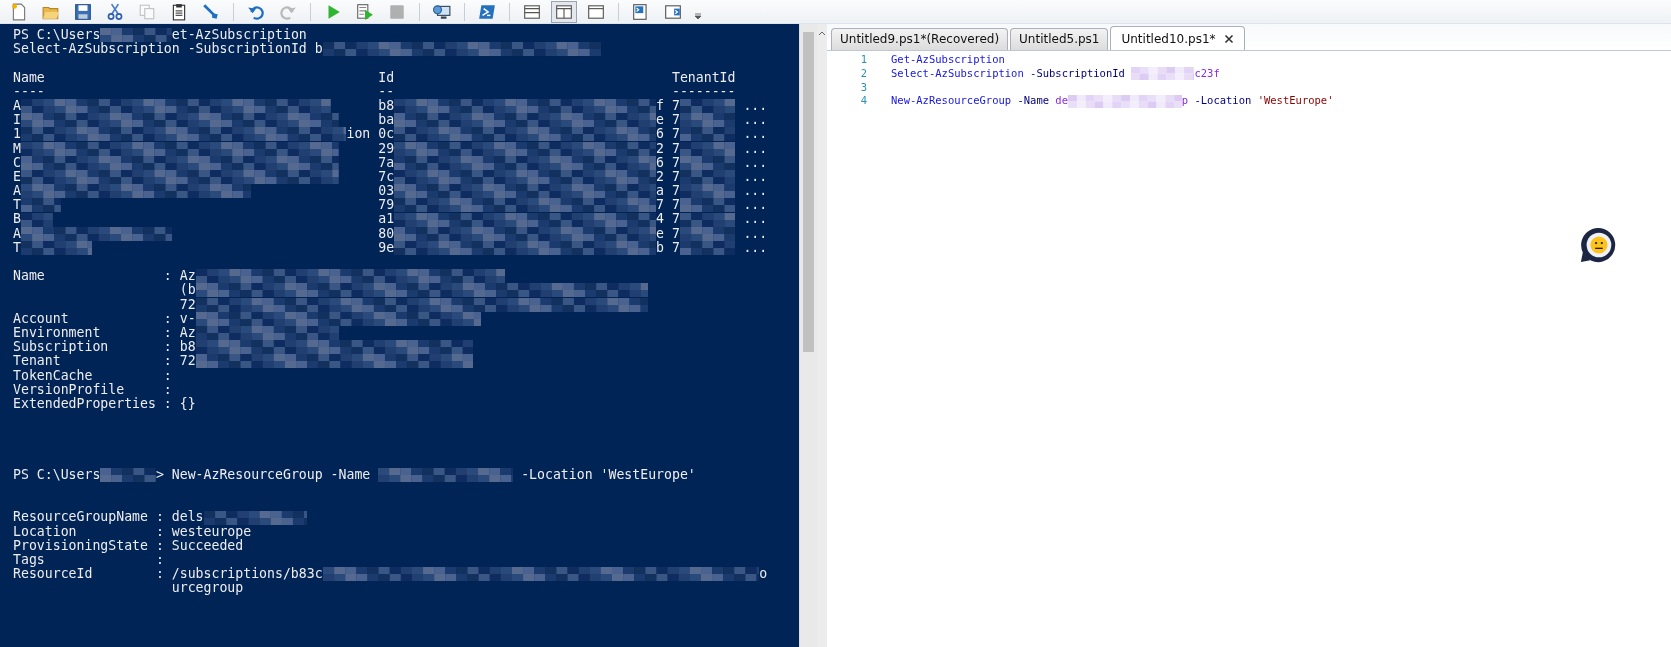 The image size is (1671, 647). I want to click on line-number: 4, so click(863, 101).